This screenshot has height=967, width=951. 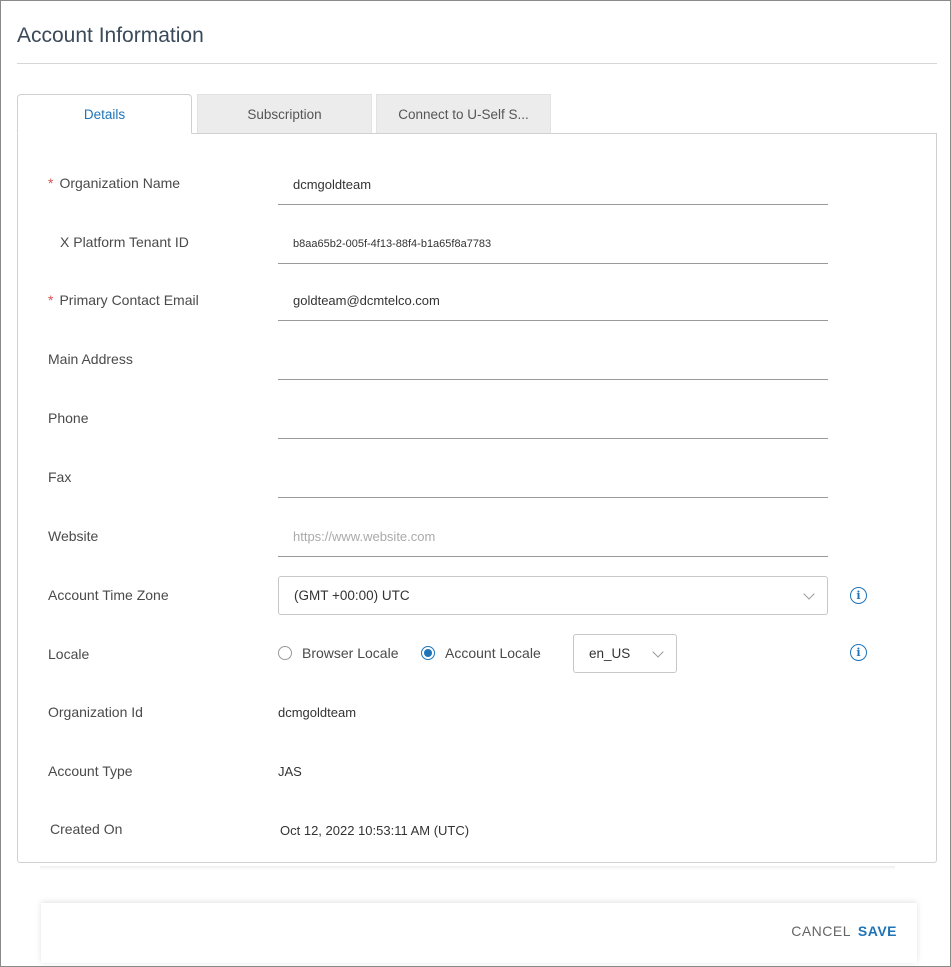 What do you see at coordinates (467, 868) in the screenshot?
I see `scroll-shadow` at bounding box center [467, 868].